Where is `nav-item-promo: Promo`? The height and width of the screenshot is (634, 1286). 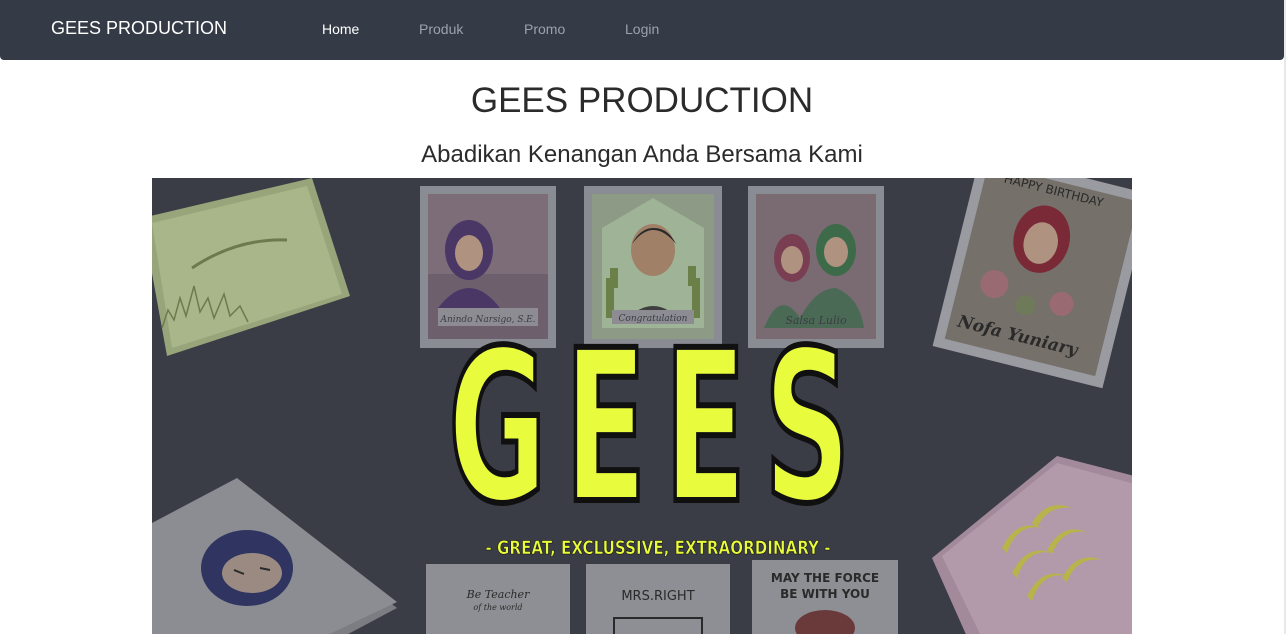
nav-item-promo: Promo is located at coordinates (544, 29).